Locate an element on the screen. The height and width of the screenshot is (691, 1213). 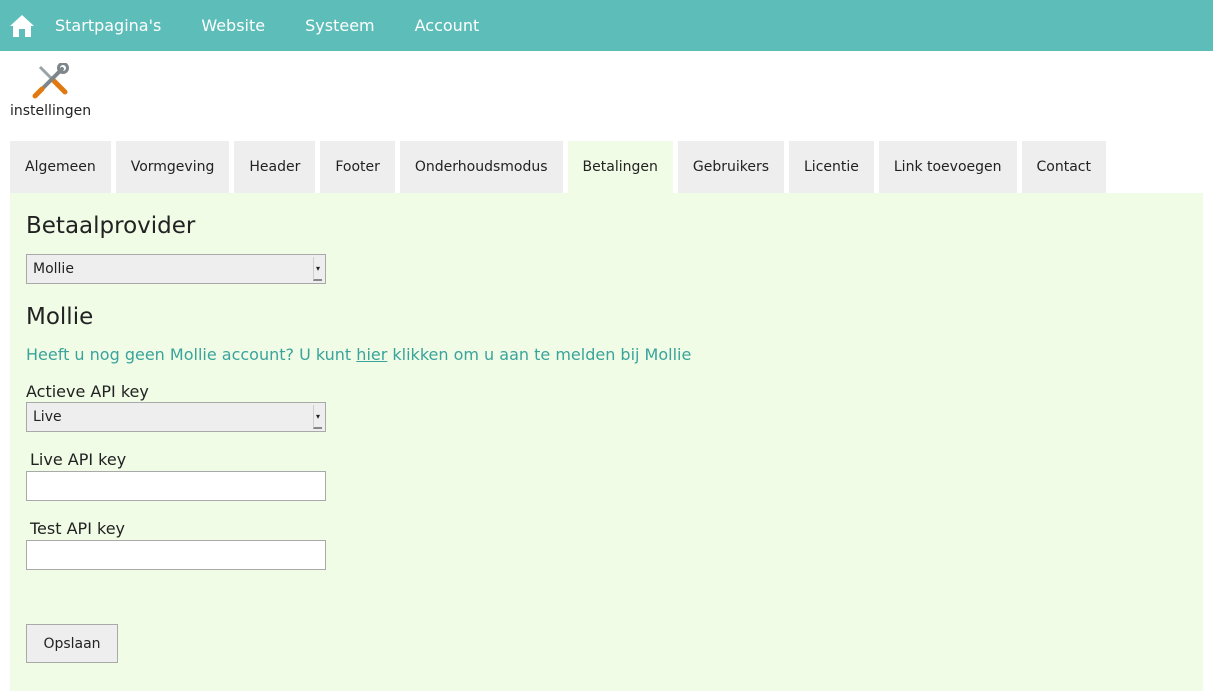
provider-title: Betaalprovider is located at coordinates (111, 226).